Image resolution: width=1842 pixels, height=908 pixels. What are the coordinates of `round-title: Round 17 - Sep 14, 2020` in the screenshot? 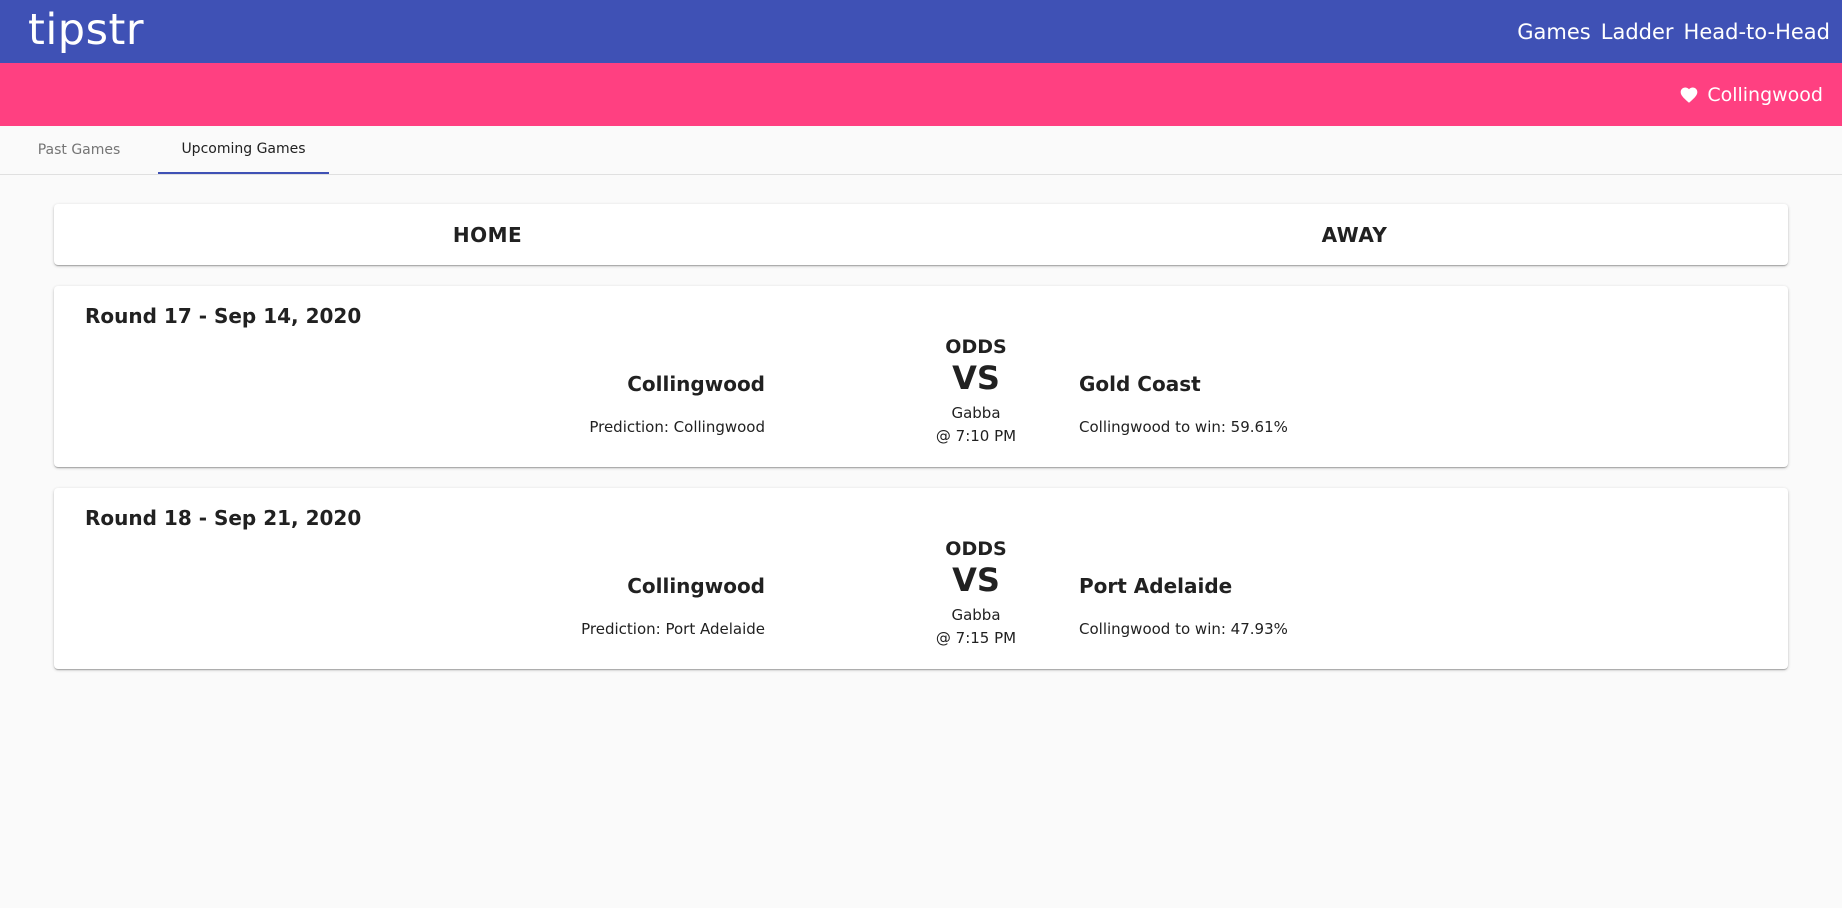 It's located at (223, 316).